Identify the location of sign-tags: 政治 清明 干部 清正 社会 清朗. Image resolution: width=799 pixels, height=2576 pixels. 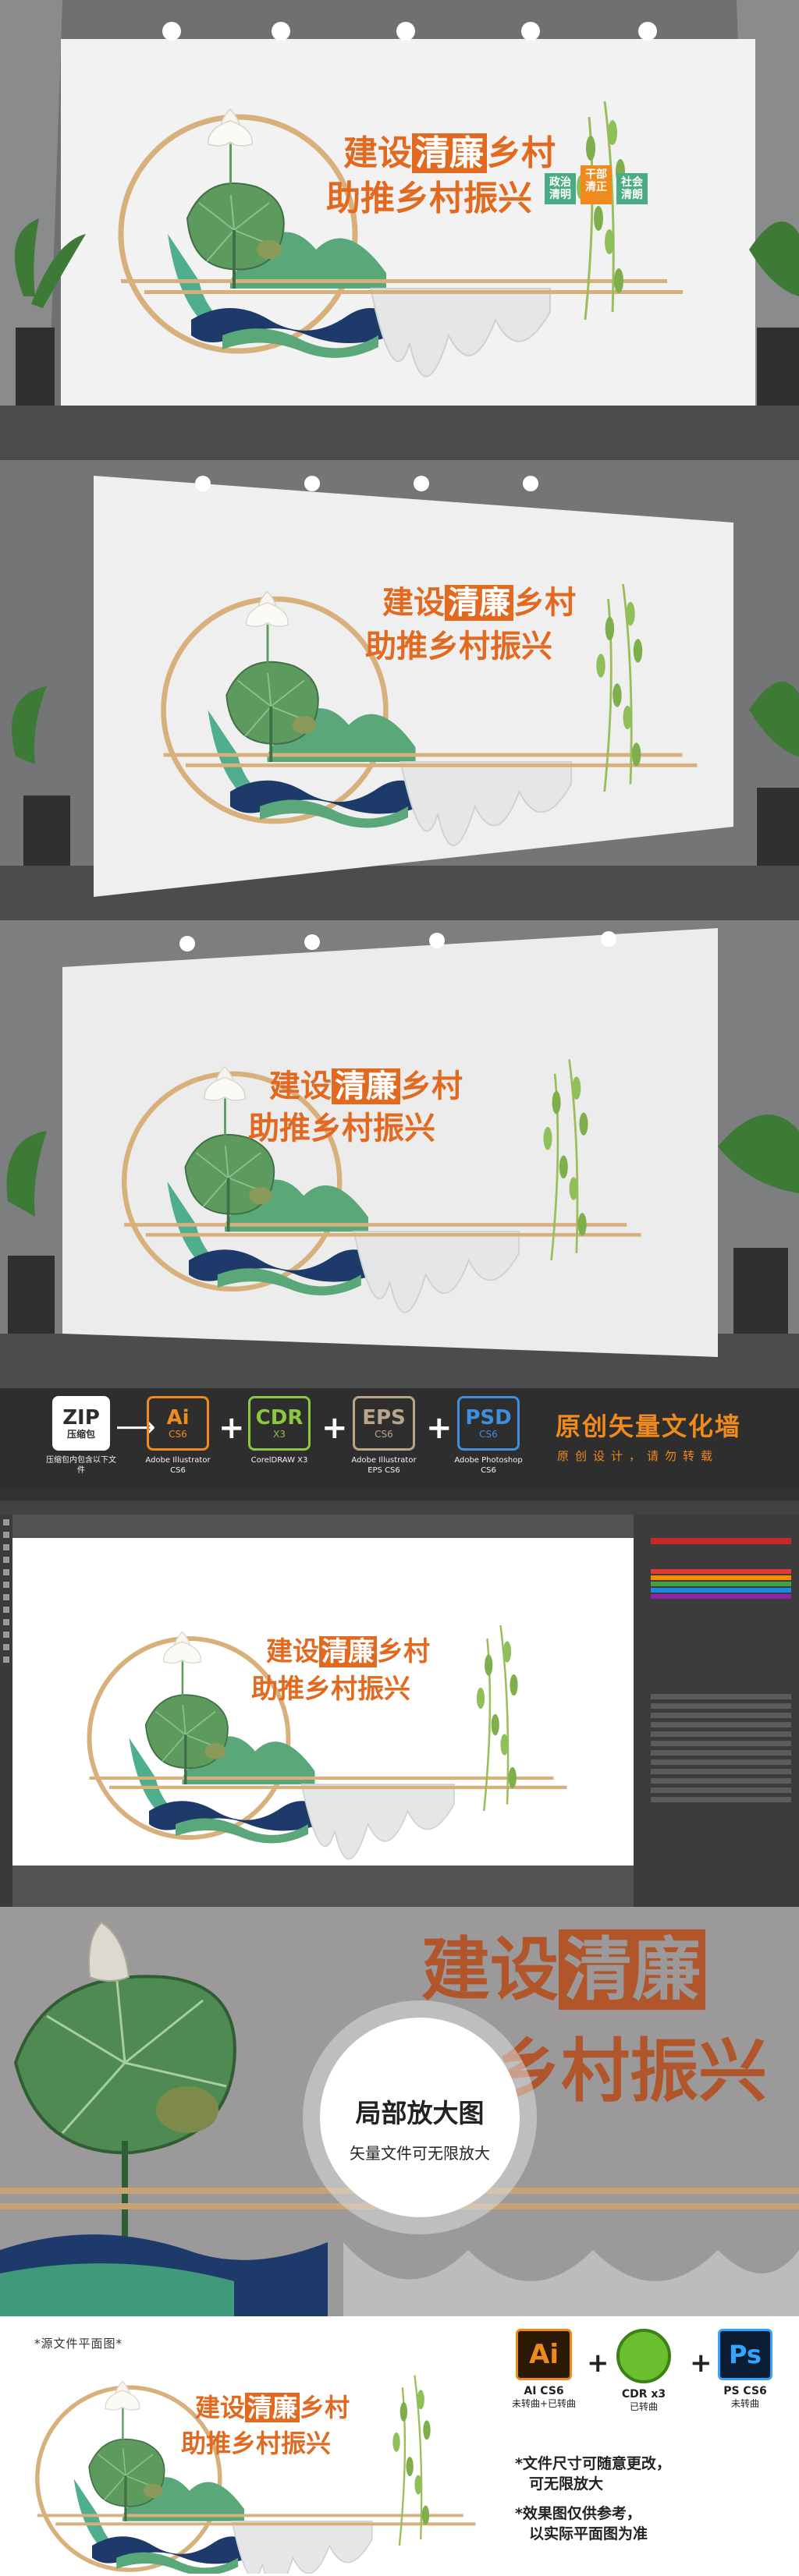
(596, 185).